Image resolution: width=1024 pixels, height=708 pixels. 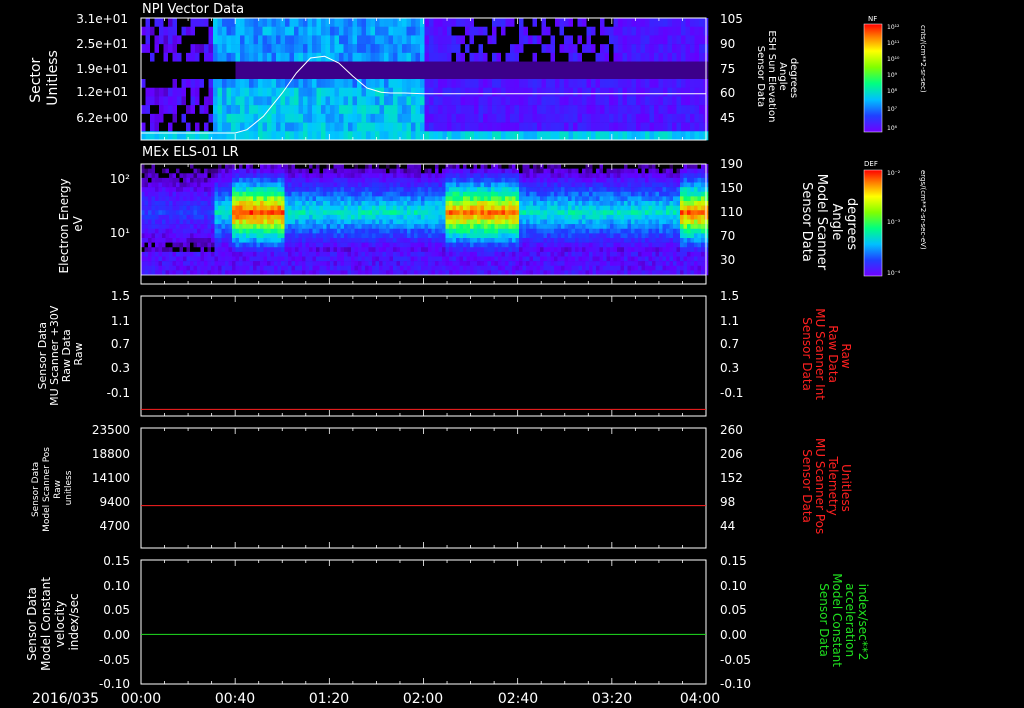 I want to click on cbtick-npi-0: 10¹², so click(x=893, y=27).